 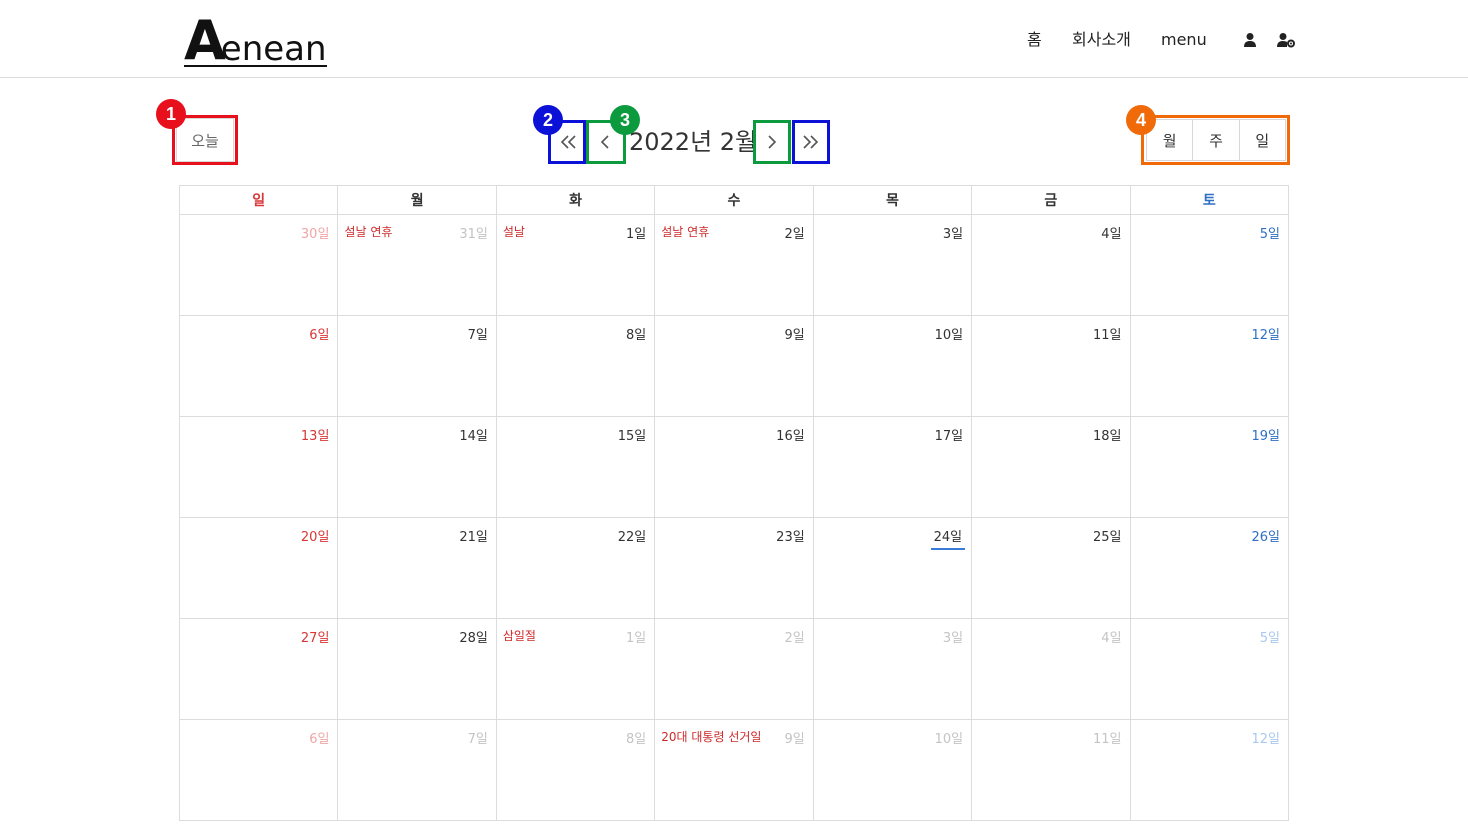 What do you see at coordinates (1111, 638) in the screenshot?
I see `day-number: 4일` at bounding box center [1111, 638].